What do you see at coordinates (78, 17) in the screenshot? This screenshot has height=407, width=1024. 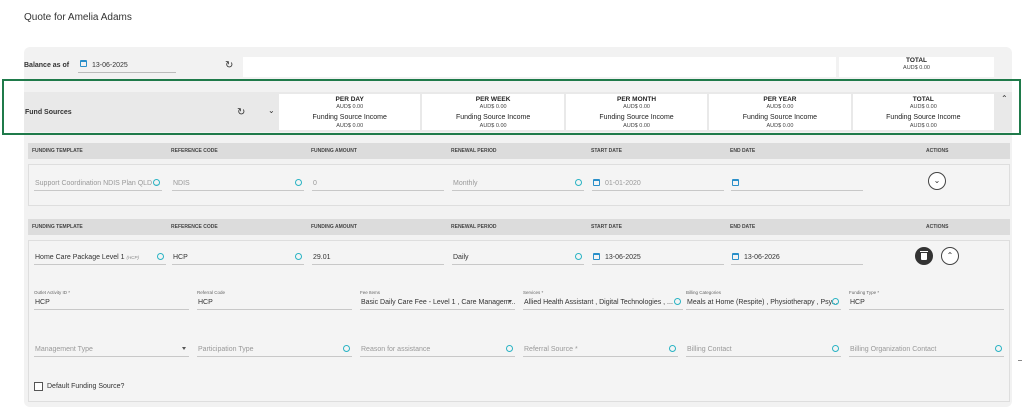 I see `page-title: Quote for Amelia Adams` at bounding box center [78, 17].